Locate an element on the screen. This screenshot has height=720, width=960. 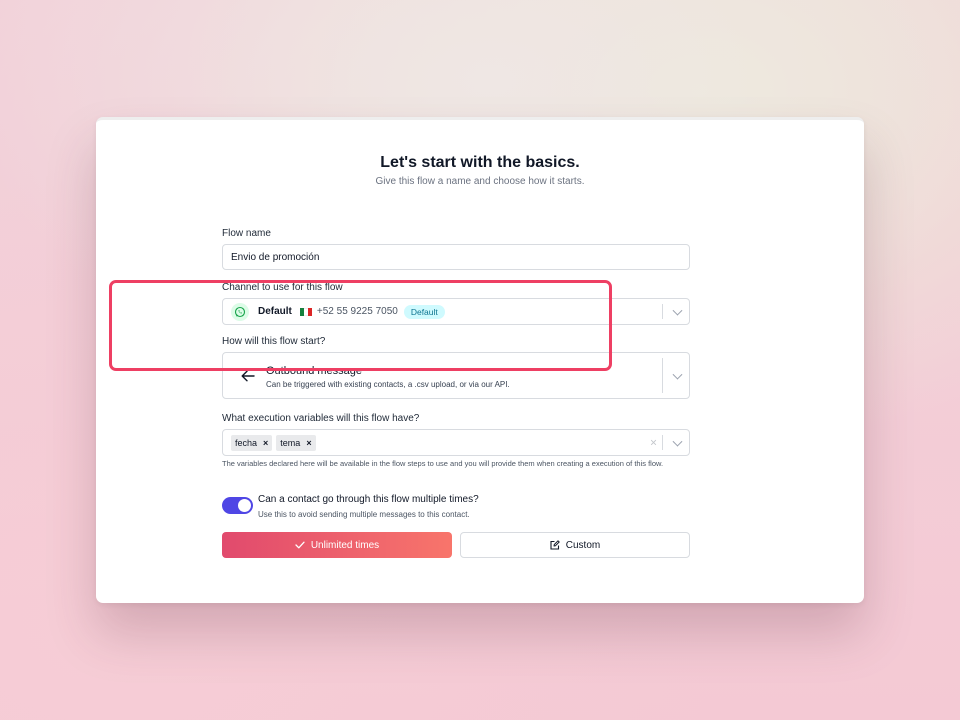
flow-name-input is located at coordinates (456, 257).